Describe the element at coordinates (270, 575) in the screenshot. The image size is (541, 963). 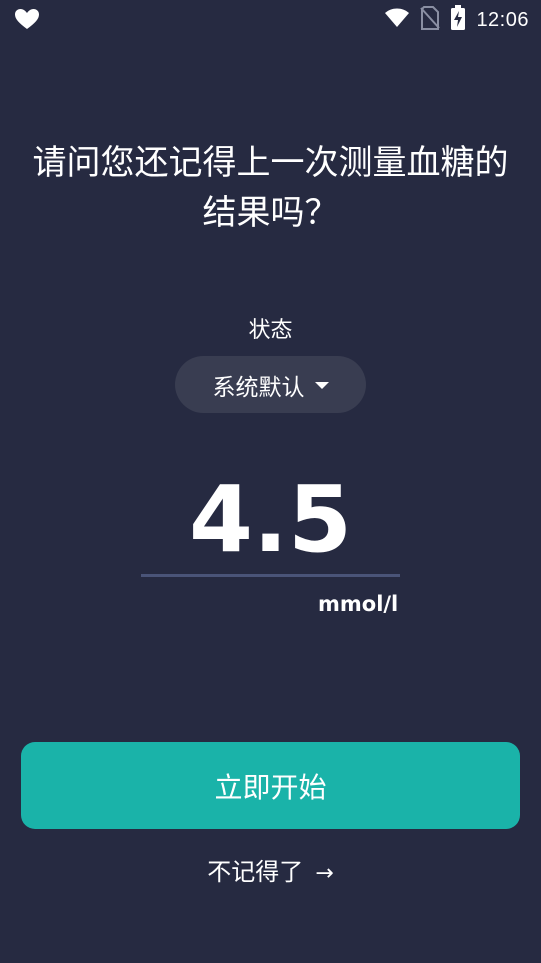
I see `input-underline` at that location.